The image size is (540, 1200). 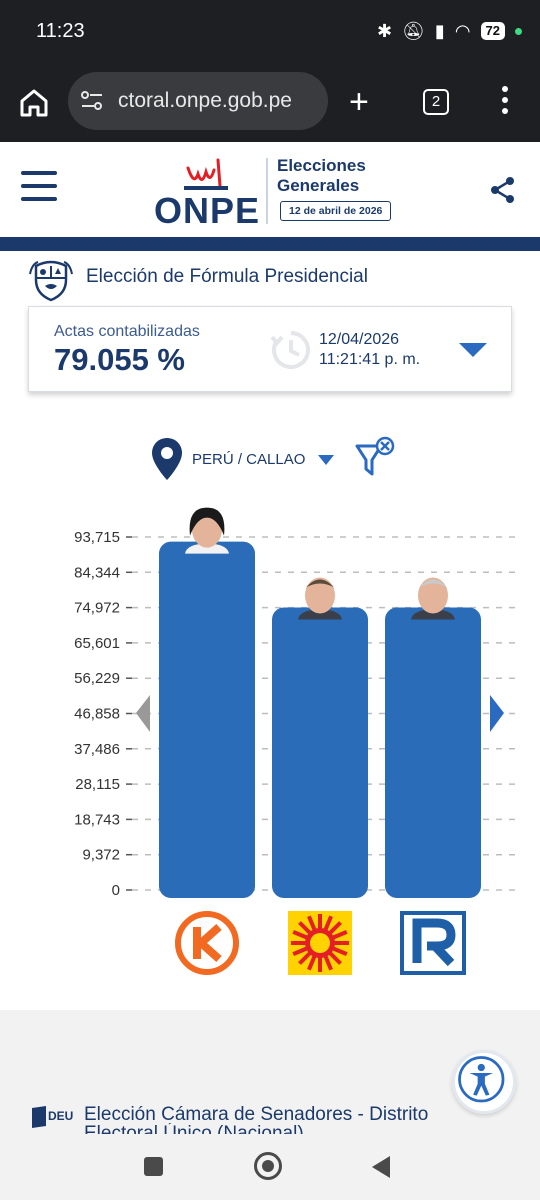 I want to click on location-pin-icon, so click(x=167, y=459).